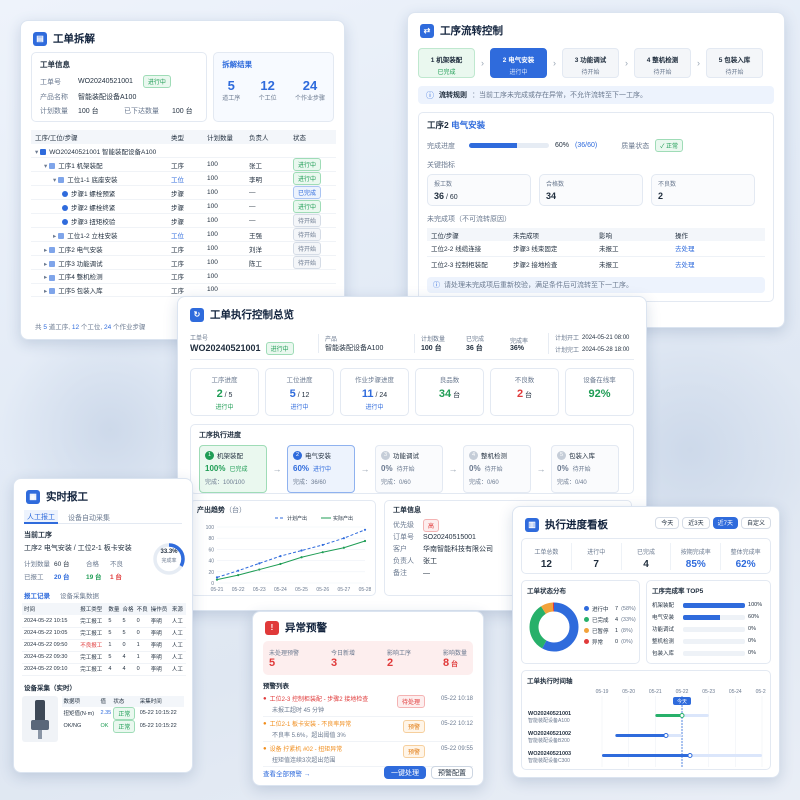  I want to click on card-title: 工单执行控制总览, so click(252, 315).